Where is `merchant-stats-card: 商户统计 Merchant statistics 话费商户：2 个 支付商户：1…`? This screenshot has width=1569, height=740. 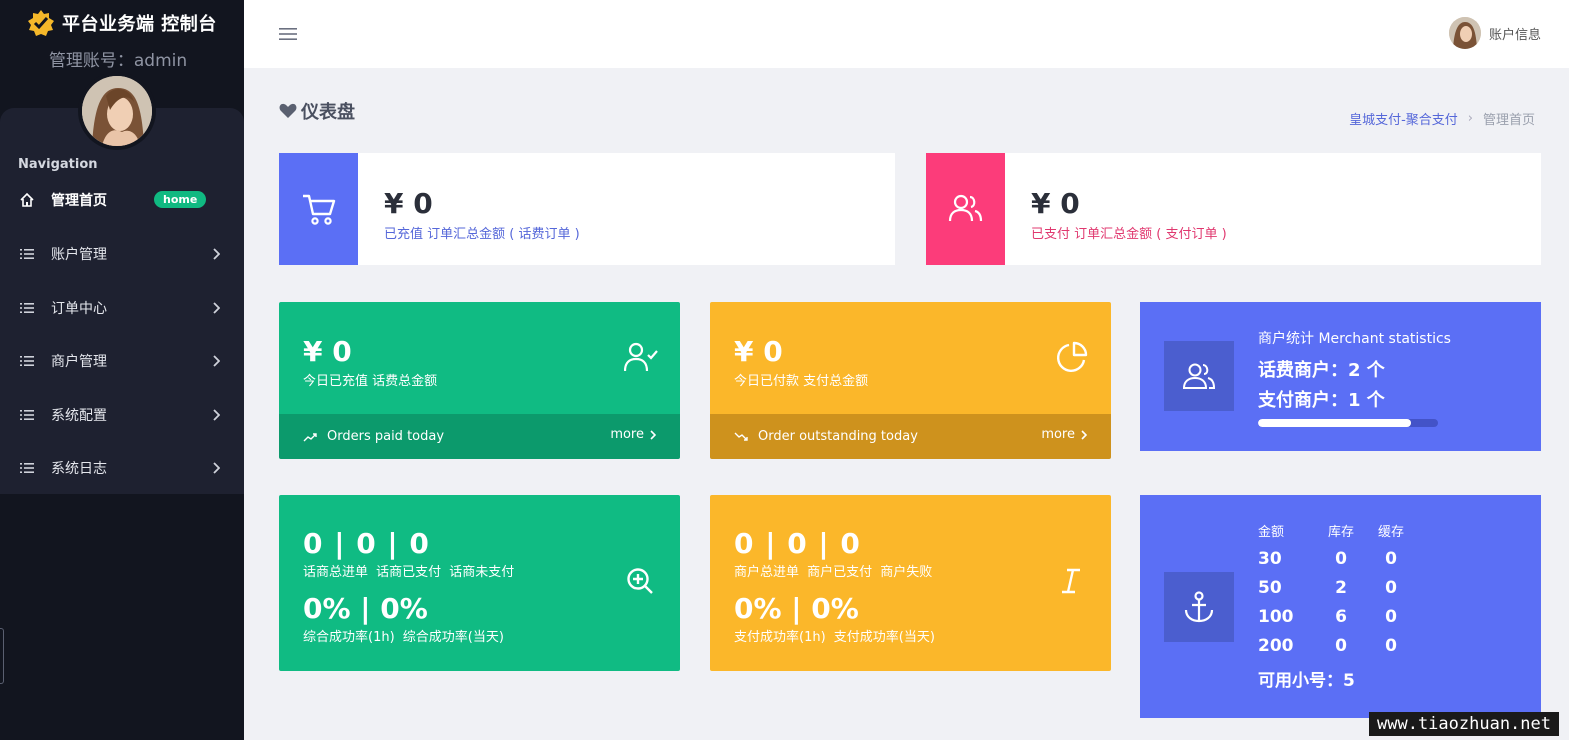
merchant-stats-card: 商户统计 Merchant statistics 话费商户：2 个 支付商户：1… is located at coordinates (1340, 376).